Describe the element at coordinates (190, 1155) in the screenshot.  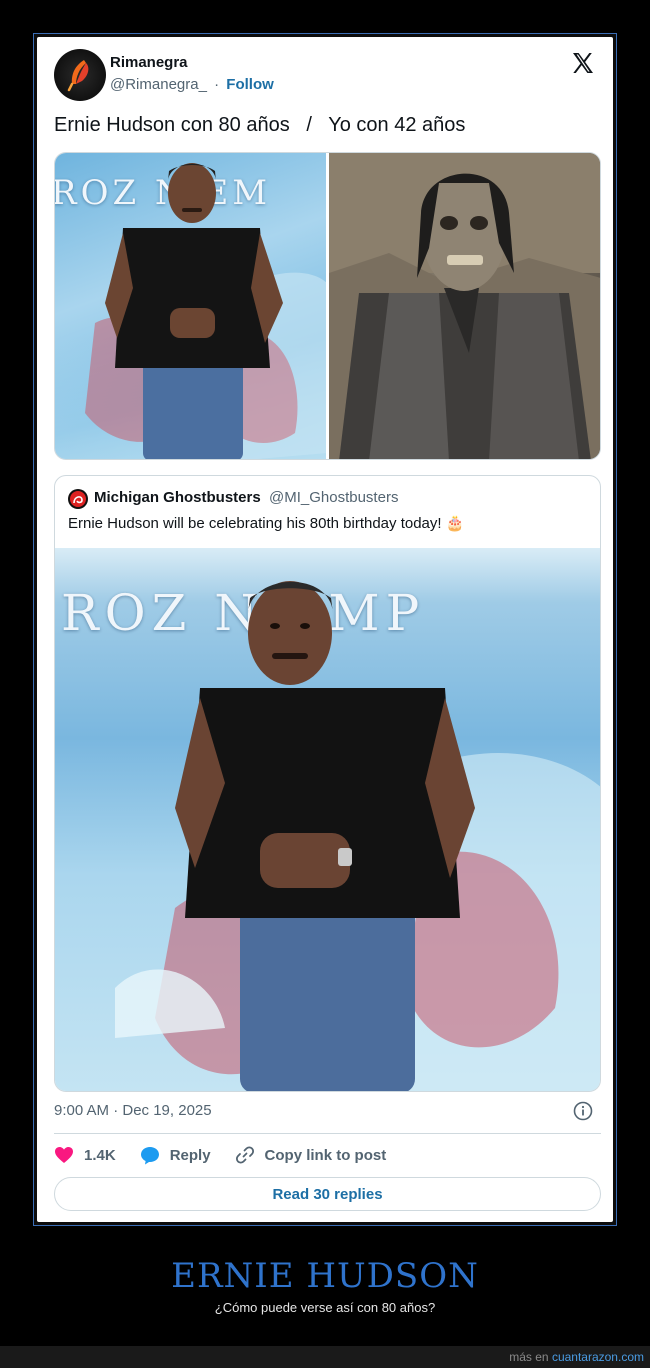
I see `reply-label: Reply` at that location.